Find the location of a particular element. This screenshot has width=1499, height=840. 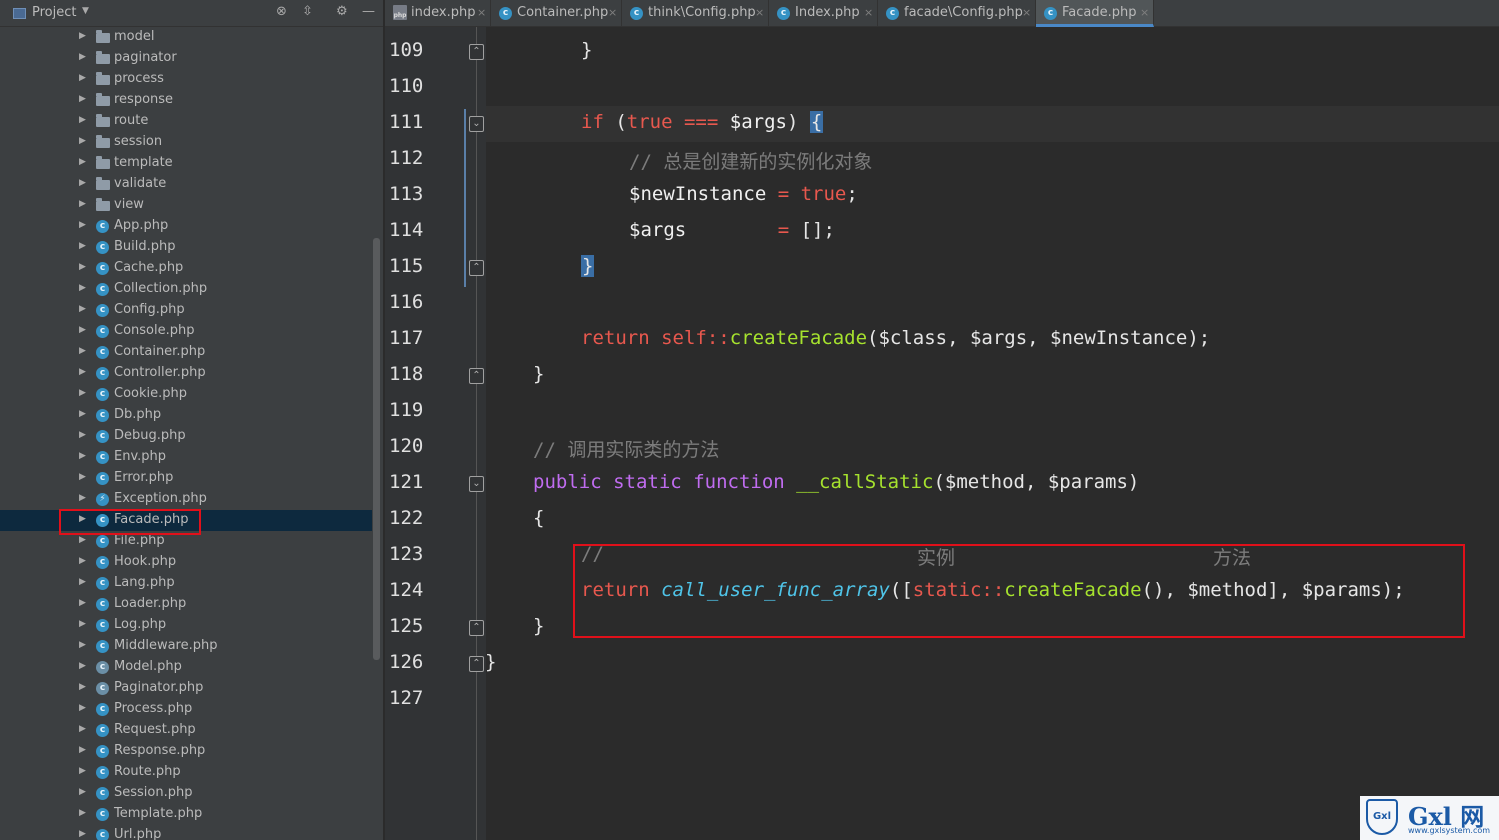

project-view-selector: Project is located at coordinates (54, 12).